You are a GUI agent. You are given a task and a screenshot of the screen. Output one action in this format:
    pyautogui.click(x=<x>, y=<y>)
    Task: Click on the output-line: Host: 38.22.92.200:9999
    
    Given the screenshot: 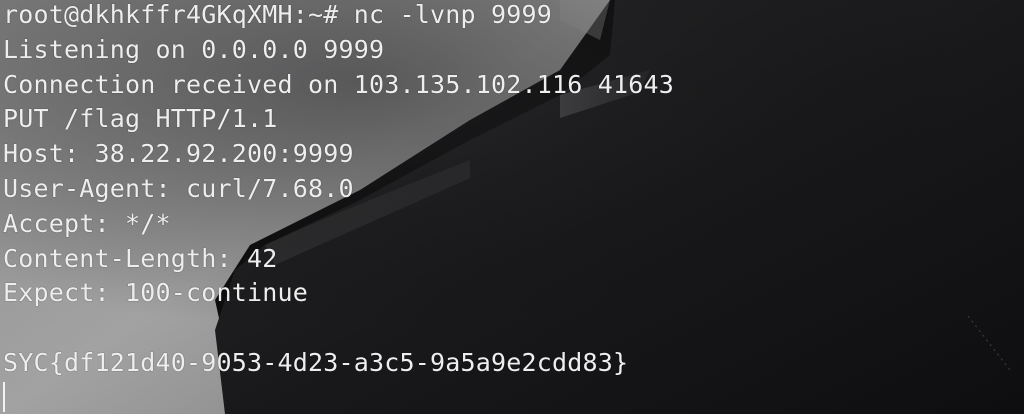 What is the action you would take?
    pyautogui.click(x=178, y=154)
    